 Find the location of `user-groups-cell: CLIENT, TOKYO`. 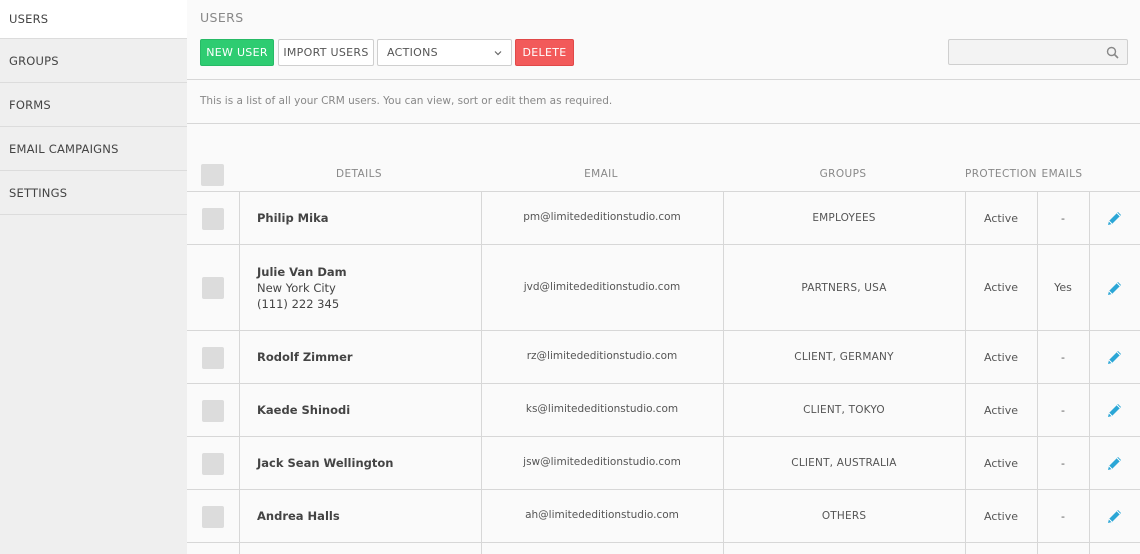

user-groups-cell: CLIENT, TOKYO is located at coordinates (844, 410).